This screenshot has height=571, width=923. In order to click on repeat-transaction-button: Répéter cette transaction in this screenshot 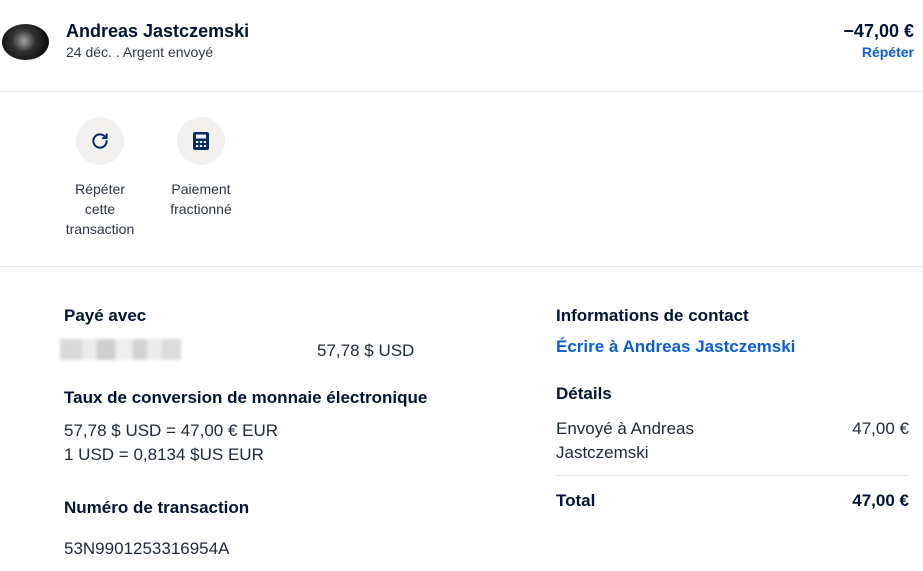, I will do `click(100, 178)`.